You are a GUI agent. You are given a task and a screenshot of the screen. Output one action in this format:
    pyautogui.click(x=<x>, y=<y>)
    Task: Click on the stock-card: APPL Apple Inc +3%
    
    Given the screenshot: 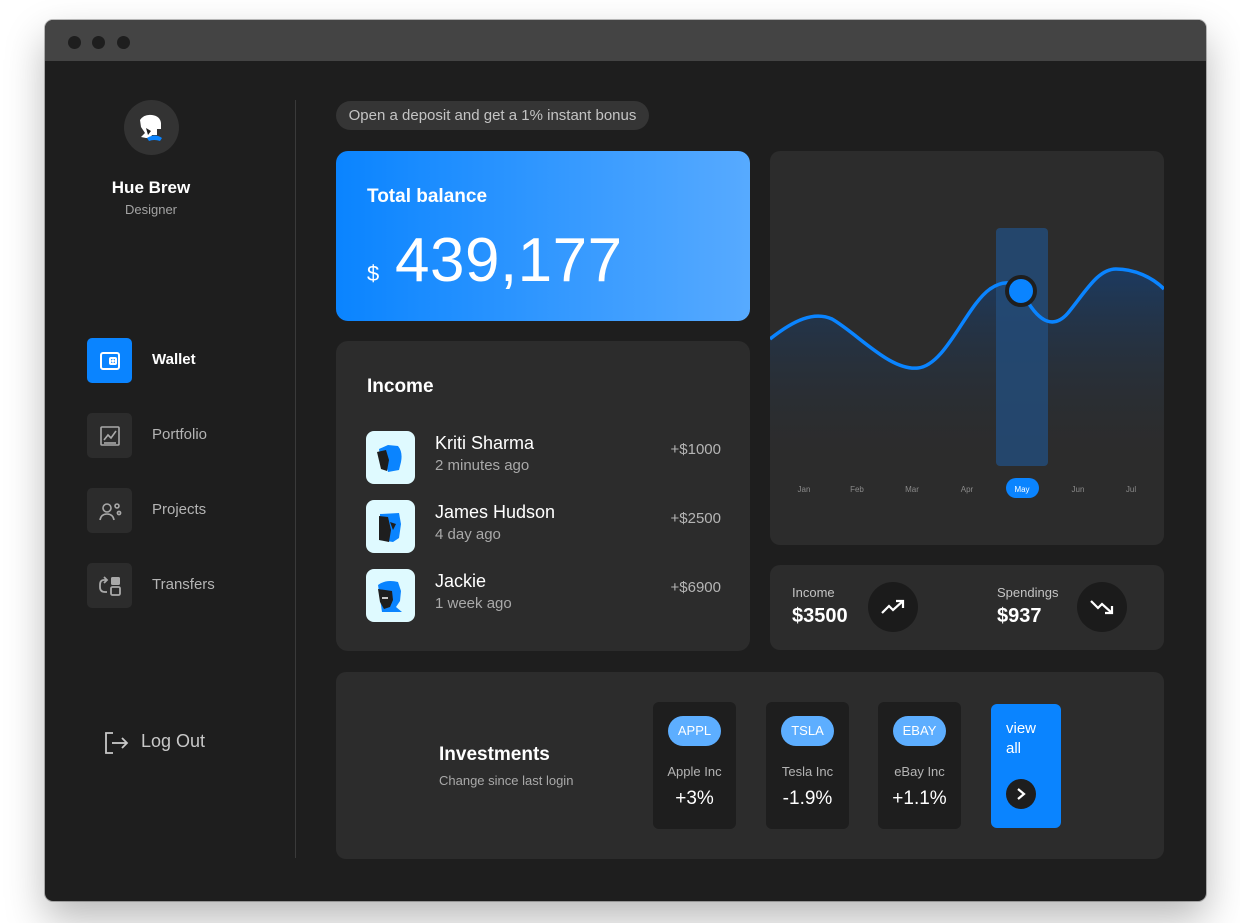 What is the action you would take?
    pyautogui.click(x=694, y=765)
    